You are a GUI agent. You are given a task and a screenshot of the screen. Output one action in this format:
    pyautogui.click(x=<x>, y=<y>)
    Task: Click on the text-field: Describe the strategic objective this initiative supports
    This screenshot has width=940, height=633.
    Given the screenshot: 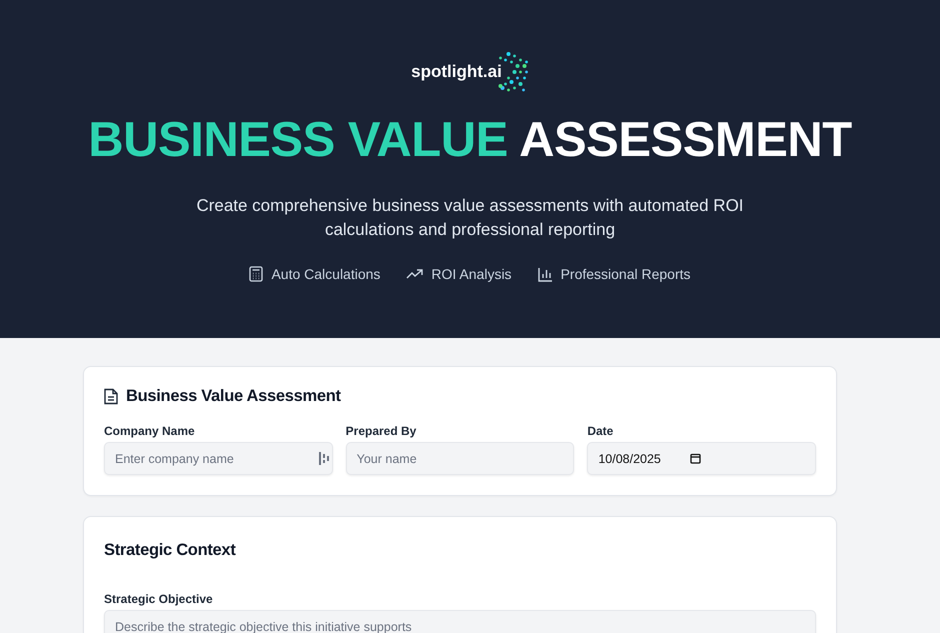 What is the action you would take?
    pyautogui.click(x=460, y=621)
    